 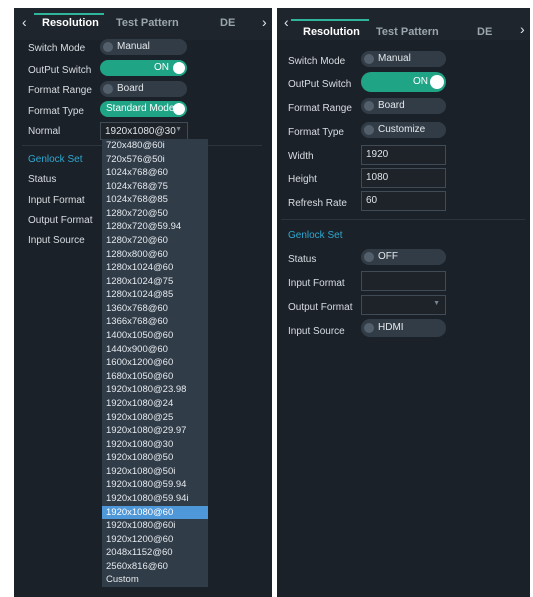 What do you see at coordinates (155, 540) in the screenshot?
I see `dropdown-option: 1920x1200@60` at bounding box center [155, 540].